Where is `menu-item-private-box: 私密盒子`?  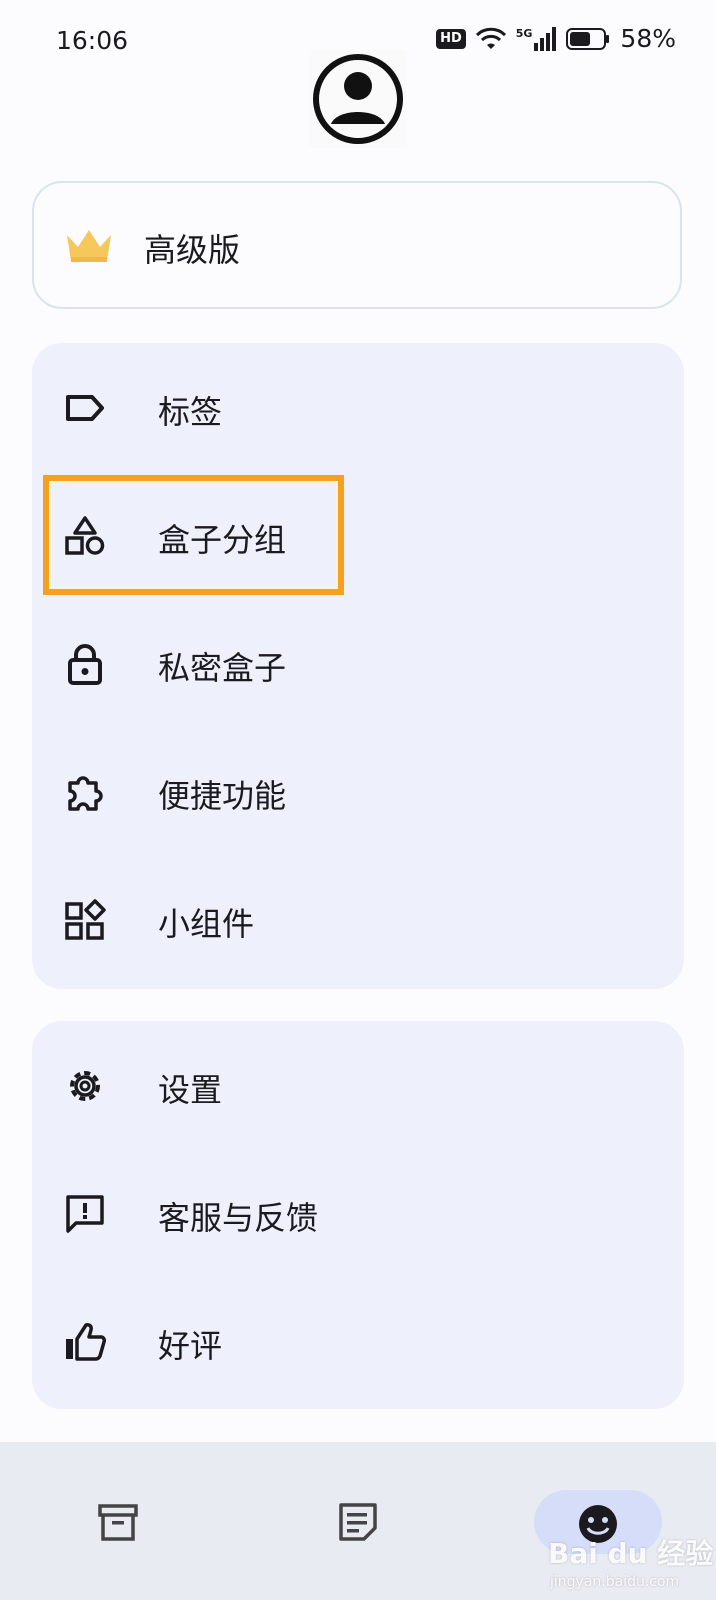
menu-item-private-box: 私密盒子 is located at coordinates (358, 663).